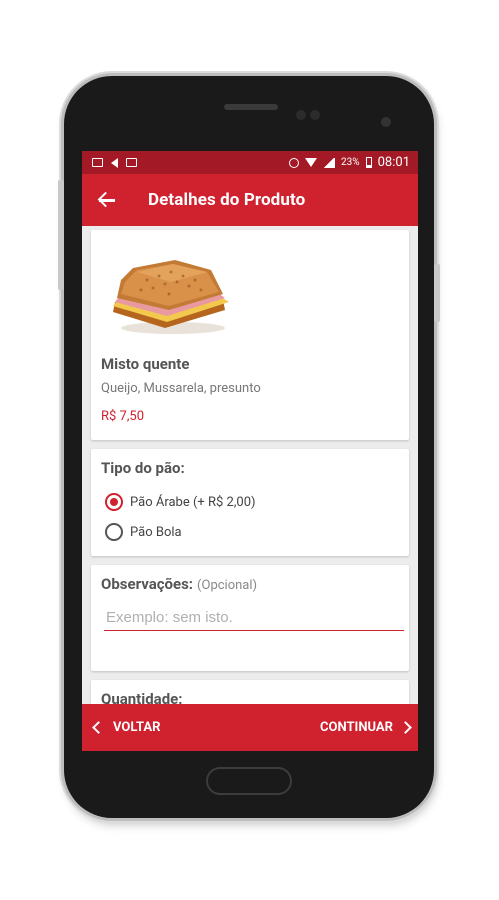 This screenshot has height=900, width=499. What do you see at coordinates (227, 585) in the screenshot?
I see `notes-optional-label: (Opcional)` at bounding box center [227, 585].